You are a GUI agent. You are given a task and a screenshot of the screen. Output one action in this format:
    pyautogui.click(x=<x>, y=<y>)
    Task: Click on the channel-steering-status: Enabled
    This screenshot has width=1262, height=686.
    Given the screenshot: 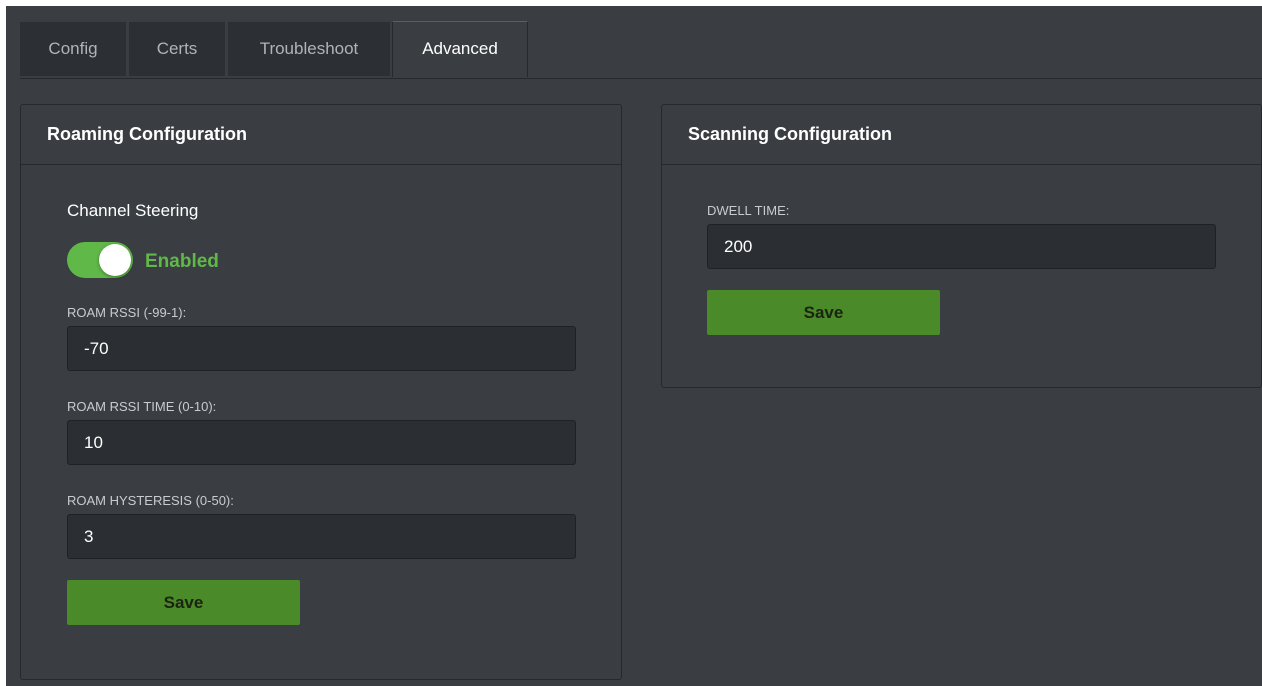 What is the action you would take?
    pyautogui.click(x=182, y=261)
    